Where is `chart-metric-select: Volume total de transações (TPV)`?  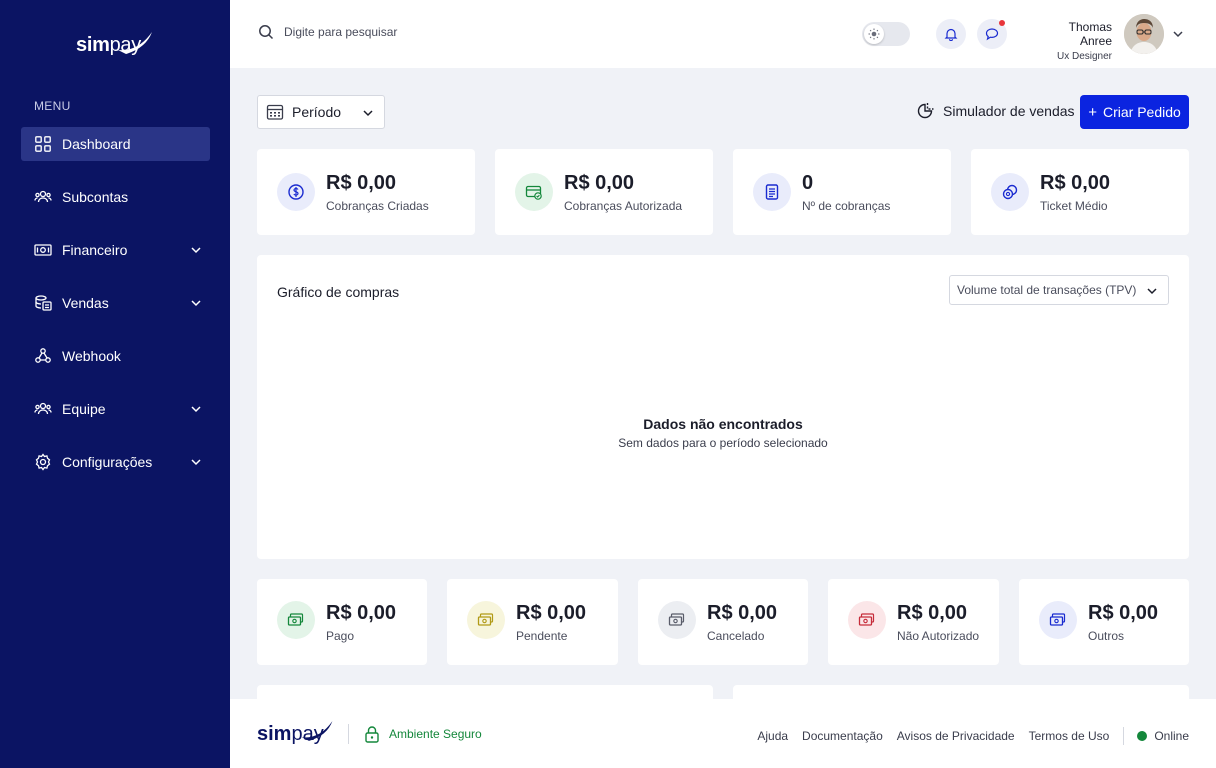
chart-metric-select: Volume total de transações (TPV) is located at coordinates (1059, 290).